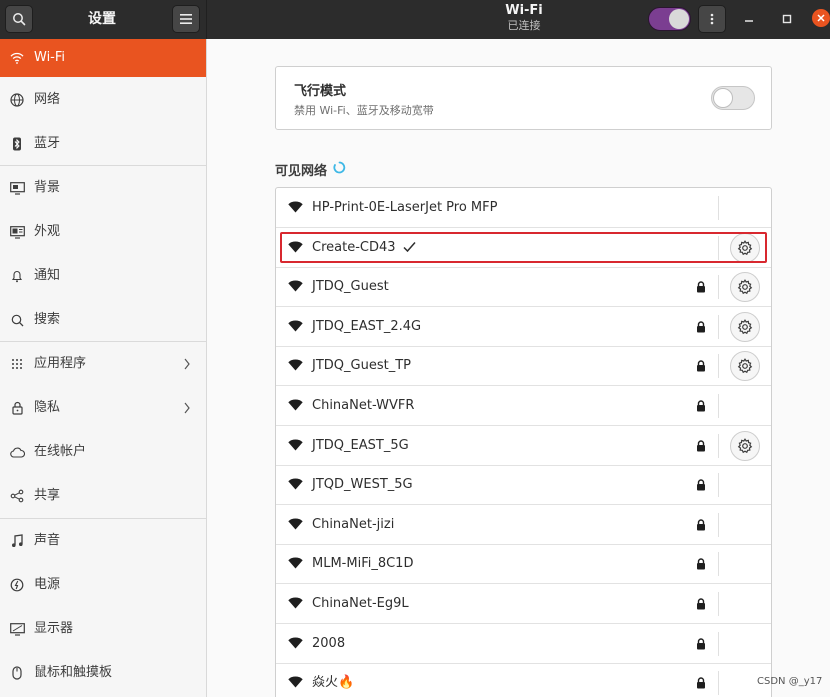 Image resolution: width=830 pixels, height=697 pixels. What do you see at coordinates (103, 541) in the screenshot?
I see `sidebar-item-sound: 声音` at bounding box center [103, 541].